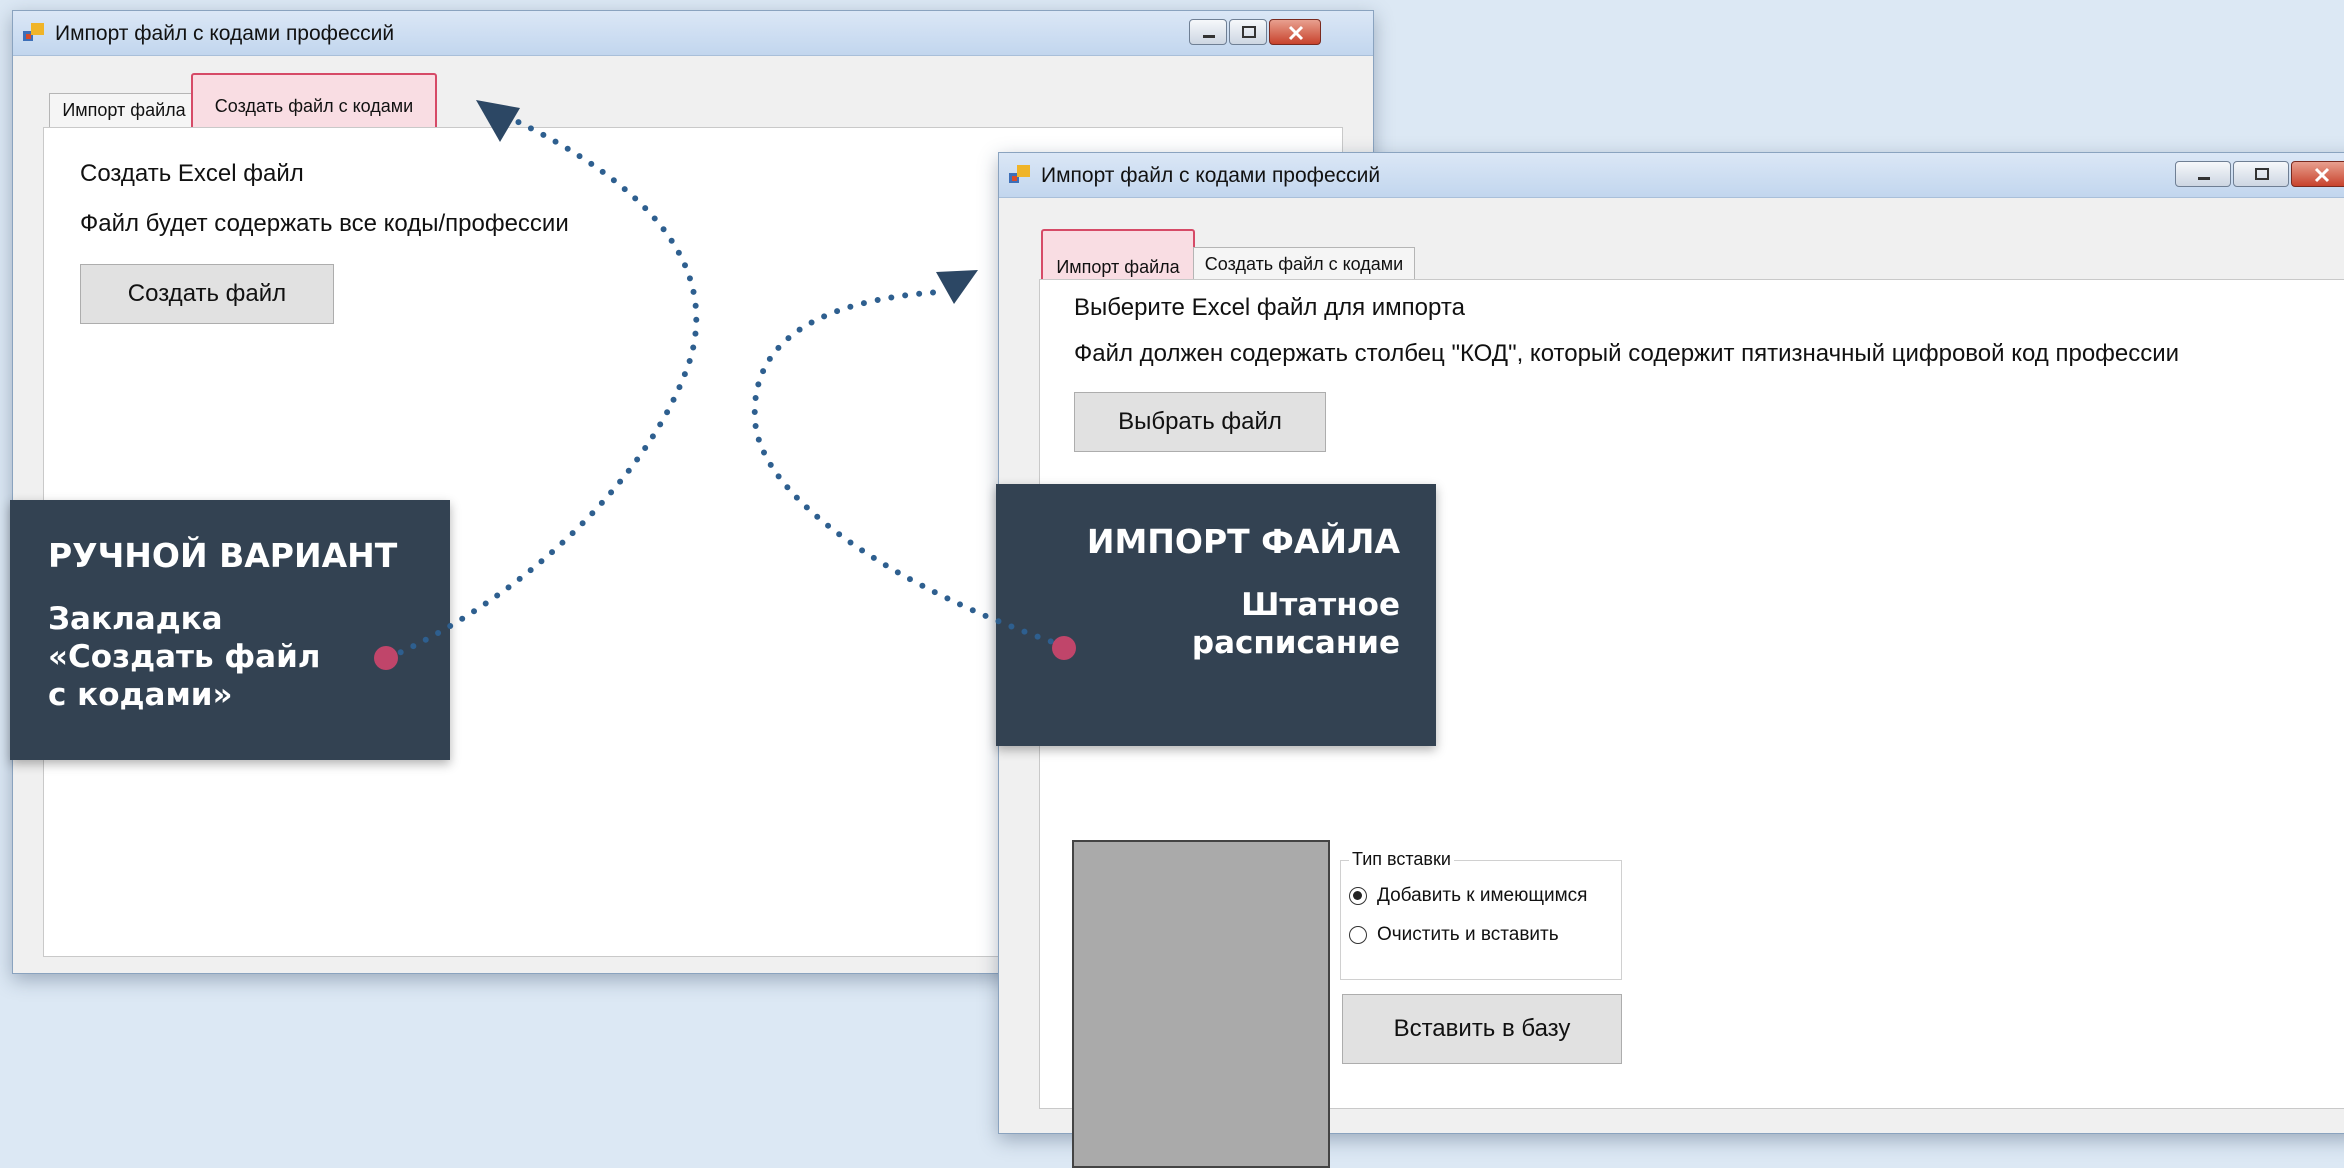  I want to click on arrow-head-manual, so click(498, 121).